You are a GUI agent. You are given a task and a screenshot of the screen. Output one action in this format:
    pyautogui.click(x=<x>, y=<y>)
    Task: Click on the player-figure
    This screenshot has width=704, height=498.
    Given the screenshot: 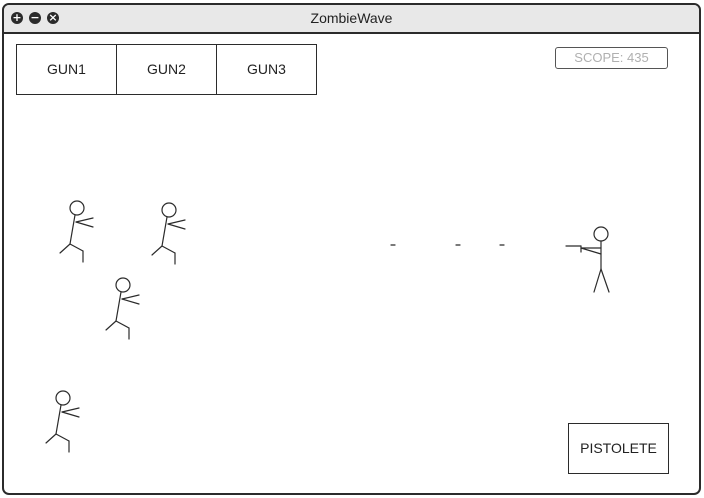 What is the action you would take?
    pyautogui.click(x=587, y=259)
    